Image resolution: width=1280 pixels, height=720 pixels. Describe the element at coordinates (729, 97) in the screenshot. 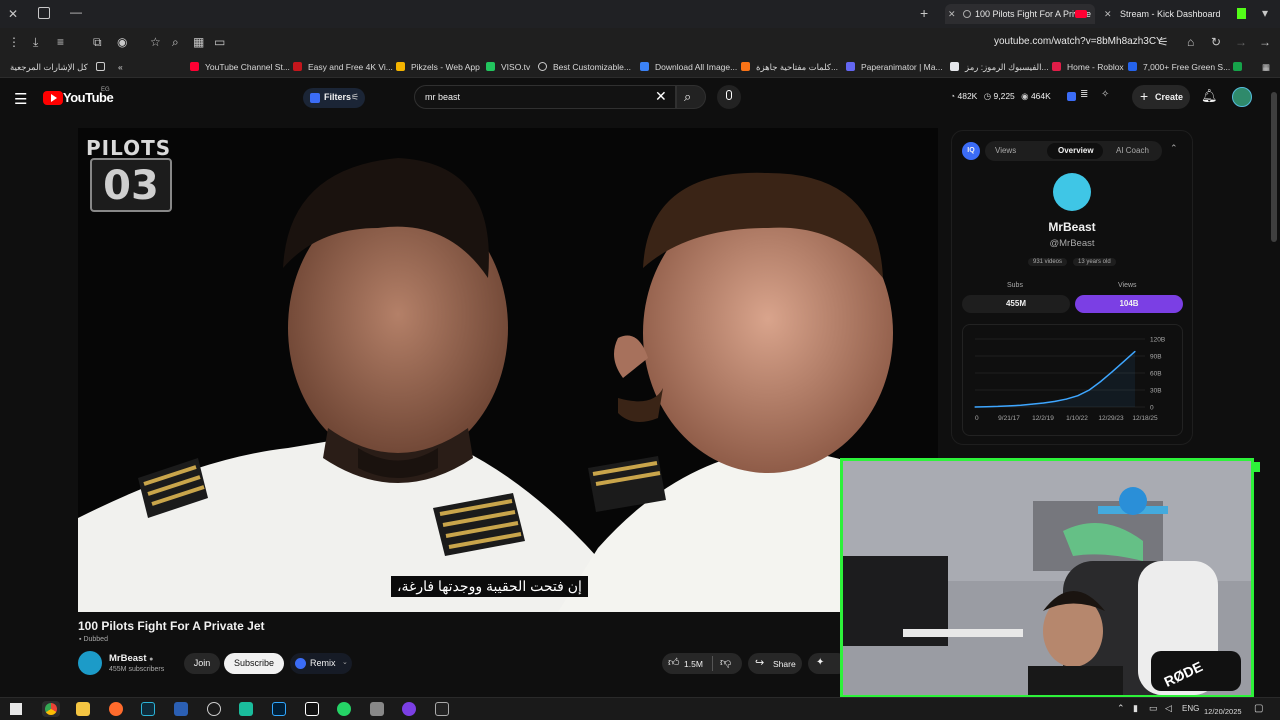

I see `voice-search-button` at that location.